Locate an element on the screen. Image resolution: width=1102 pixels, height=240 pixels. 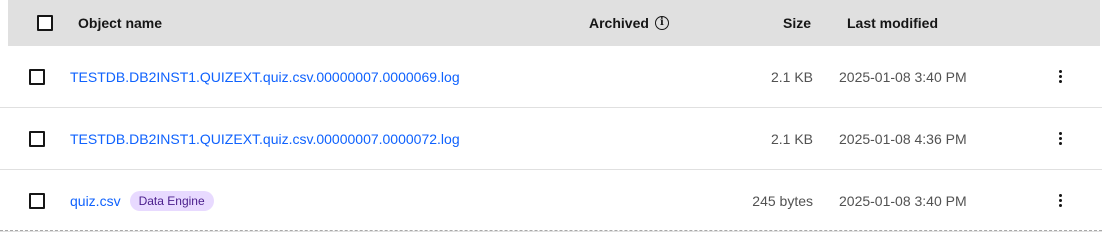
last-modified-cell: 2025-01-08 4:36 PM is located at coordinates (903, 138).